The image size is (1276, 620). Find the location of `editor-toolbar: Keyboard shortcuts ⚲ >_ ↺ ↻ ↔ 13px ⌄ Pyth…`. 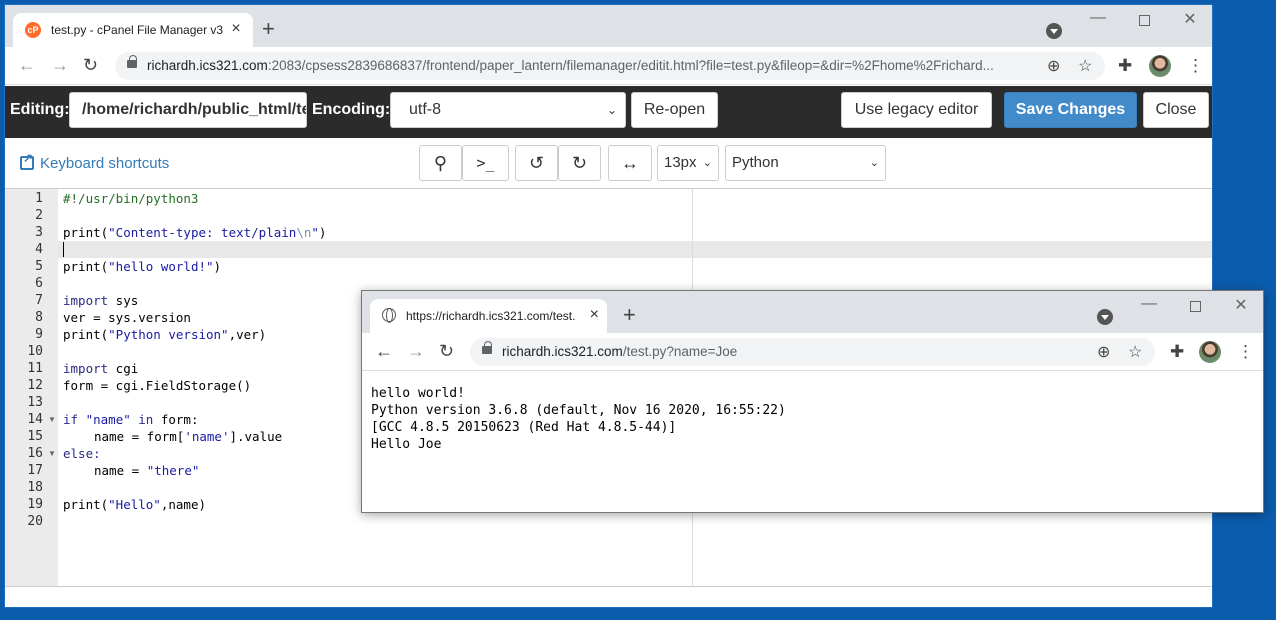

editor-toolbar: Keyboard shortcuts ⚲ >_ ↺ ↻ ↔ 13px ⌄ Pyth… is located at coordinates (608, 163).